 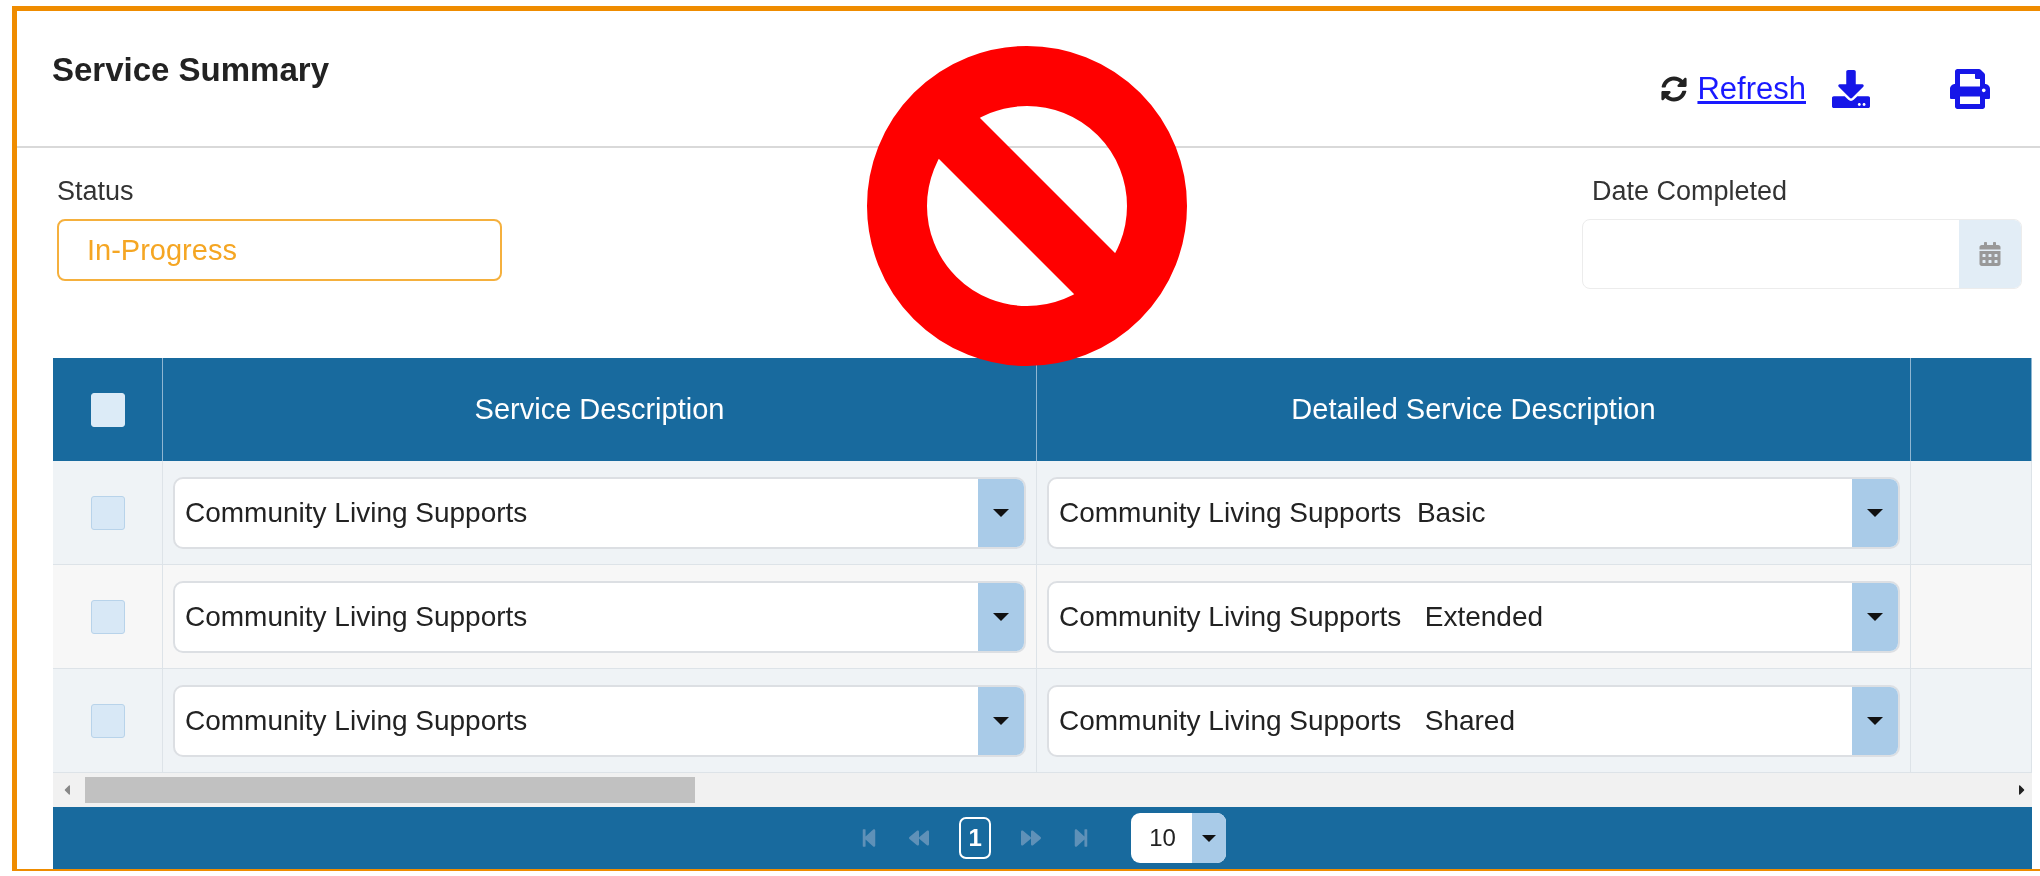 What do you see at coordinates (1473, 720) in the screenshot?
I see `detail-dropdown: Community Living Supports Shared` at bounding box center [1473, 720].